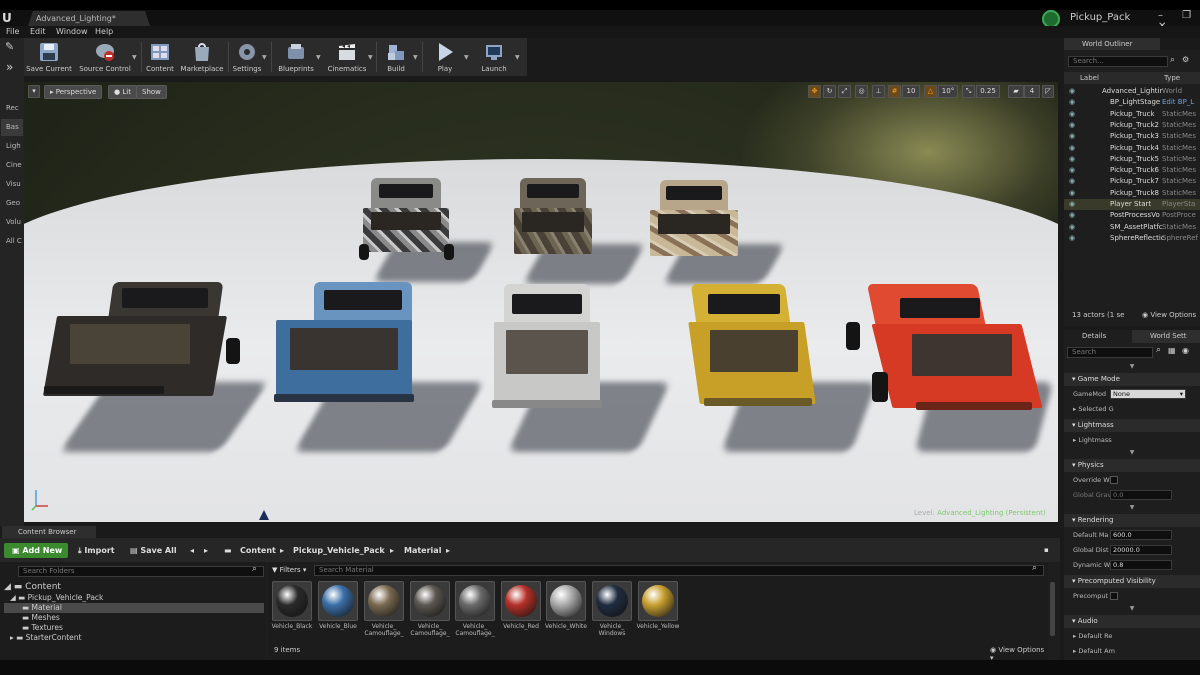  Describe the element at coordinates (1132, 465) in the screenshot. I see `category-physics: ▾ Physics` at that location.